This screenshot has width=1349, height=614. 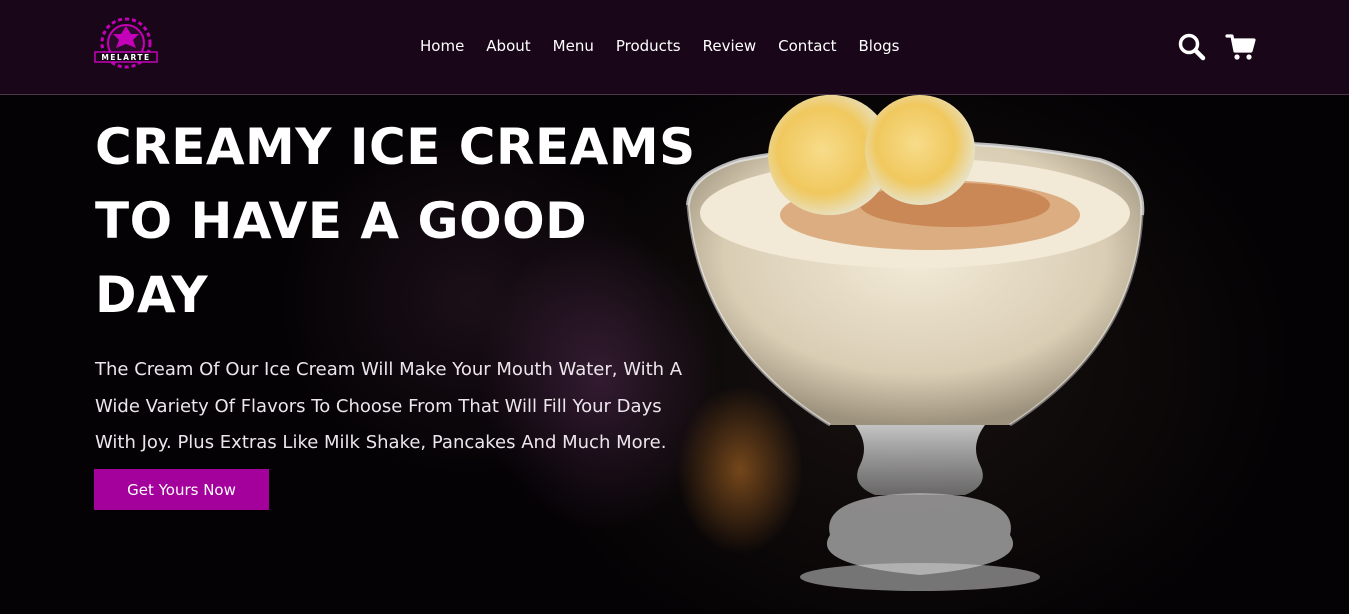 I want to click on hero-title: CREAMY ICE CREAMS TO HAVE A GOOD DAY, so click(x=395, y=221).